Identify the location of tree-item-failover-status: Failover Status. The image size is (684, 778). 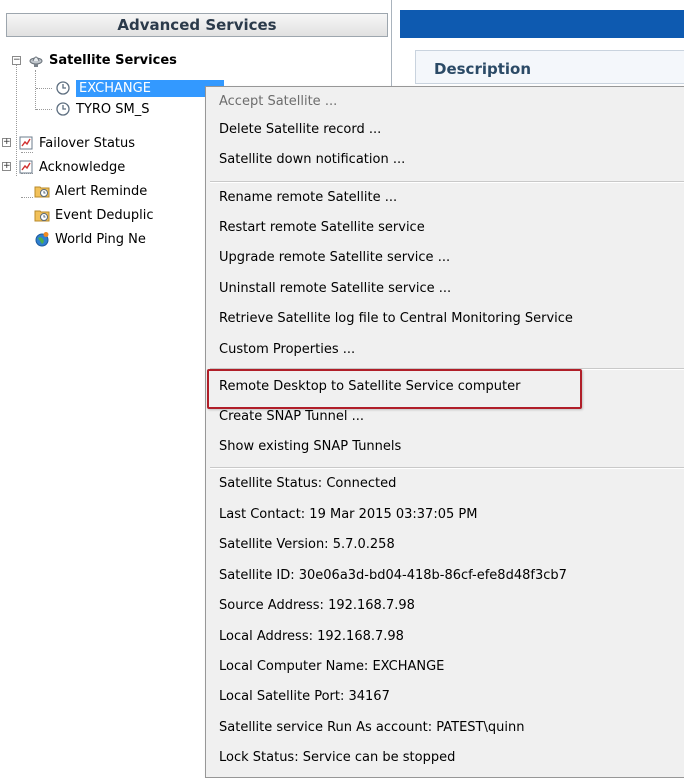
(76, 143).